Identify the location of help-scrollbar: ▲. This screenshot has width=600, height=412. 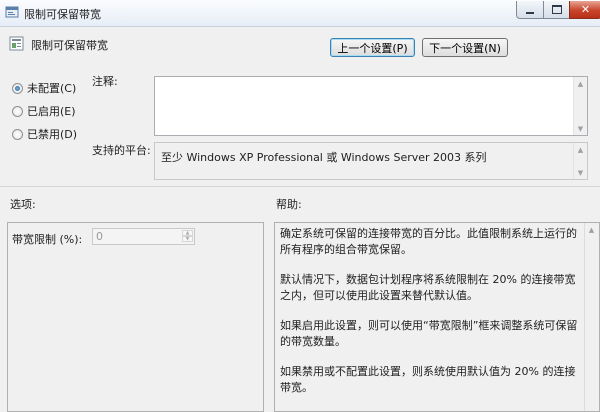
(591, 317).